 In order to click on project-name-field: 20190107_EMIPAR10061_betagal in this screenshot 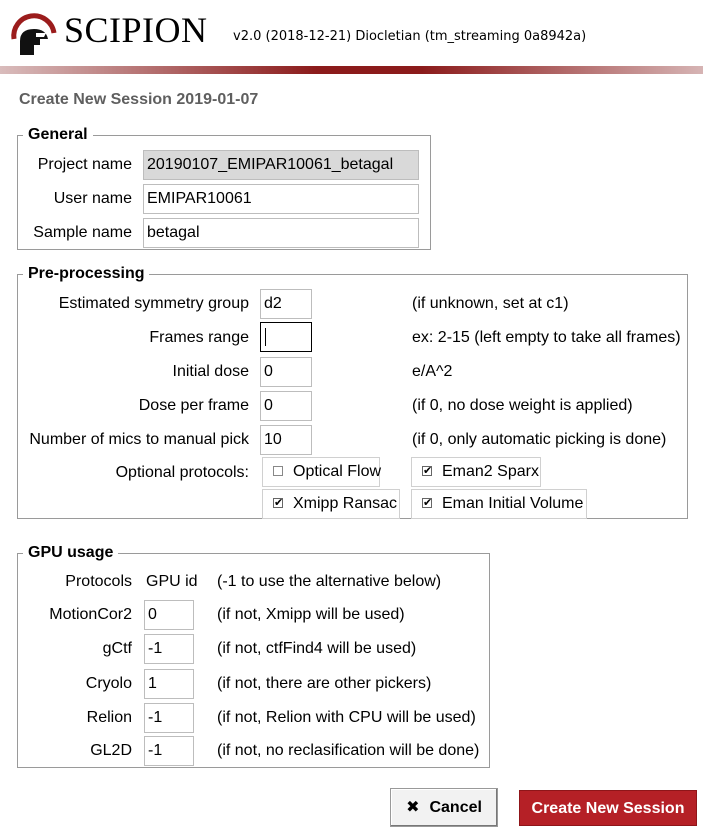, I will do `click(281, 165)`.